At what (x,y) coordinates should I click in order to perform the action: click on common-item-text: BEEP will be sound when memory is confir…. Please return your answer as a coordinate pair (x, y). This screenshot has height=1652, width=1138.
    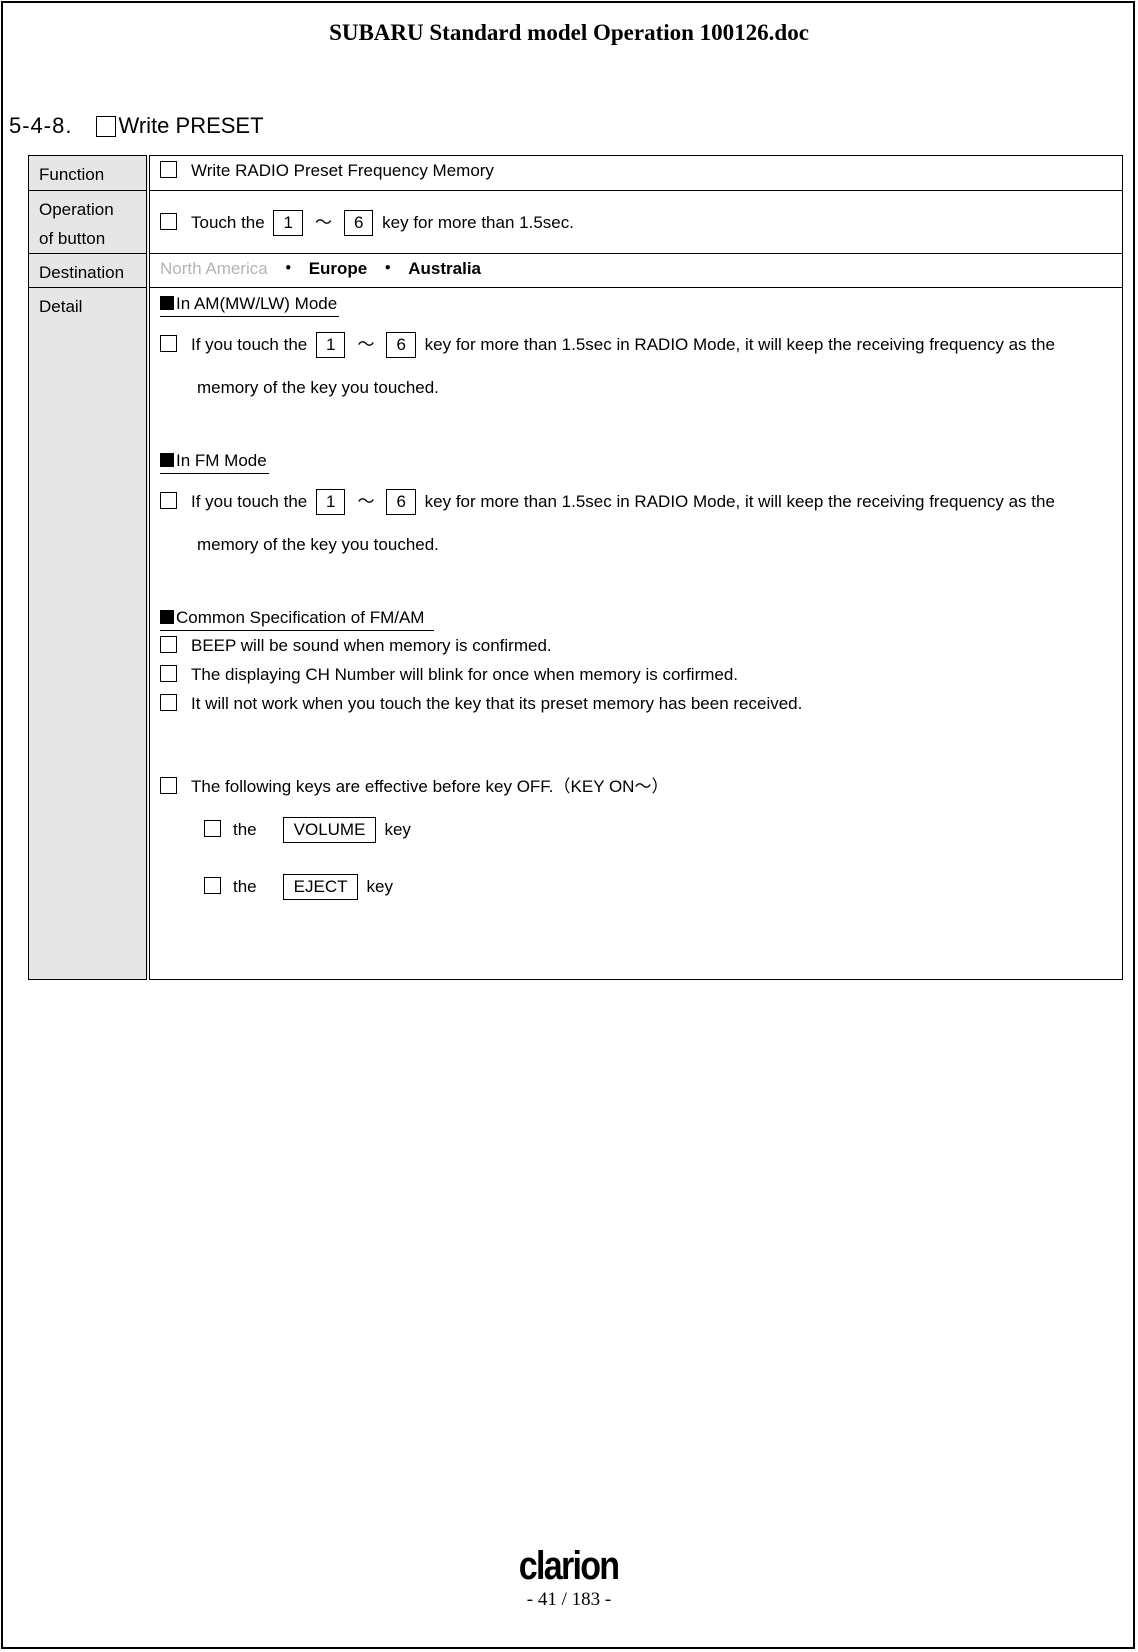
    Looking at the image, I should click on (371, 645).